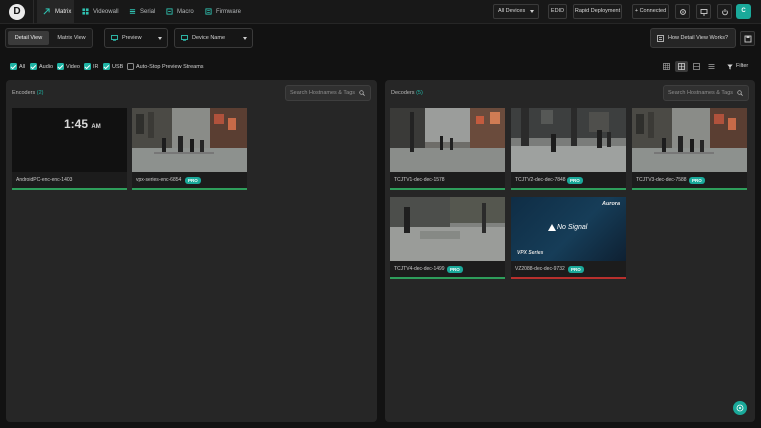 This screenshot has width=761, height=428. I want to click on power-button, so click(724, 11).